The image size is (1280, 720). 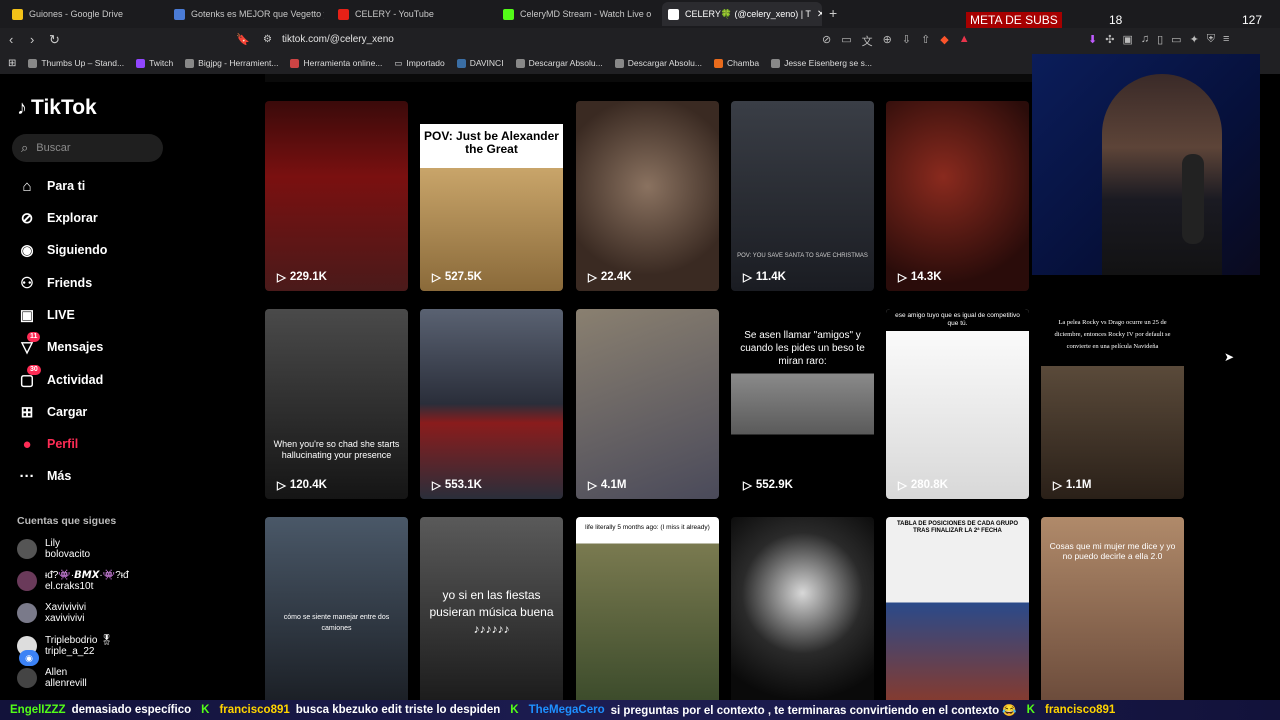 What do you see at coordinates (819, 14) in the screenshot?
I see `close-icon: ✕` at bounding box center [819, 14].